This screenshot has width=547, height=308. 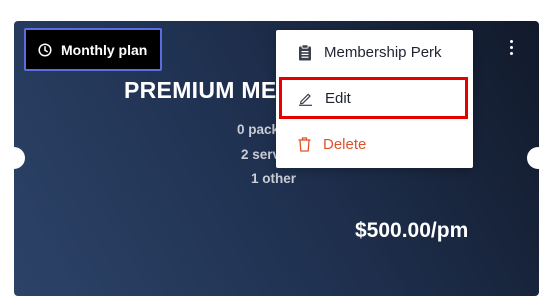 What do you see at coordinates (305, 52) in the screenshot?
I see `clipboard-icon` at bounding box center [305, 52].